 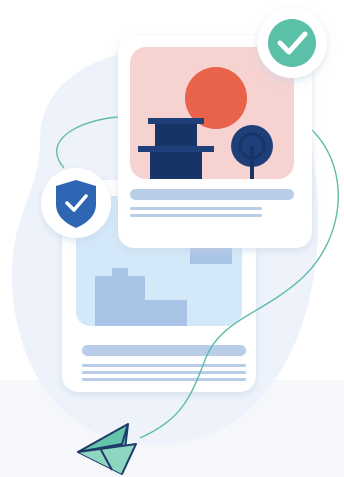 I want to click on front-card-title-line, so click(x=212, y=194).